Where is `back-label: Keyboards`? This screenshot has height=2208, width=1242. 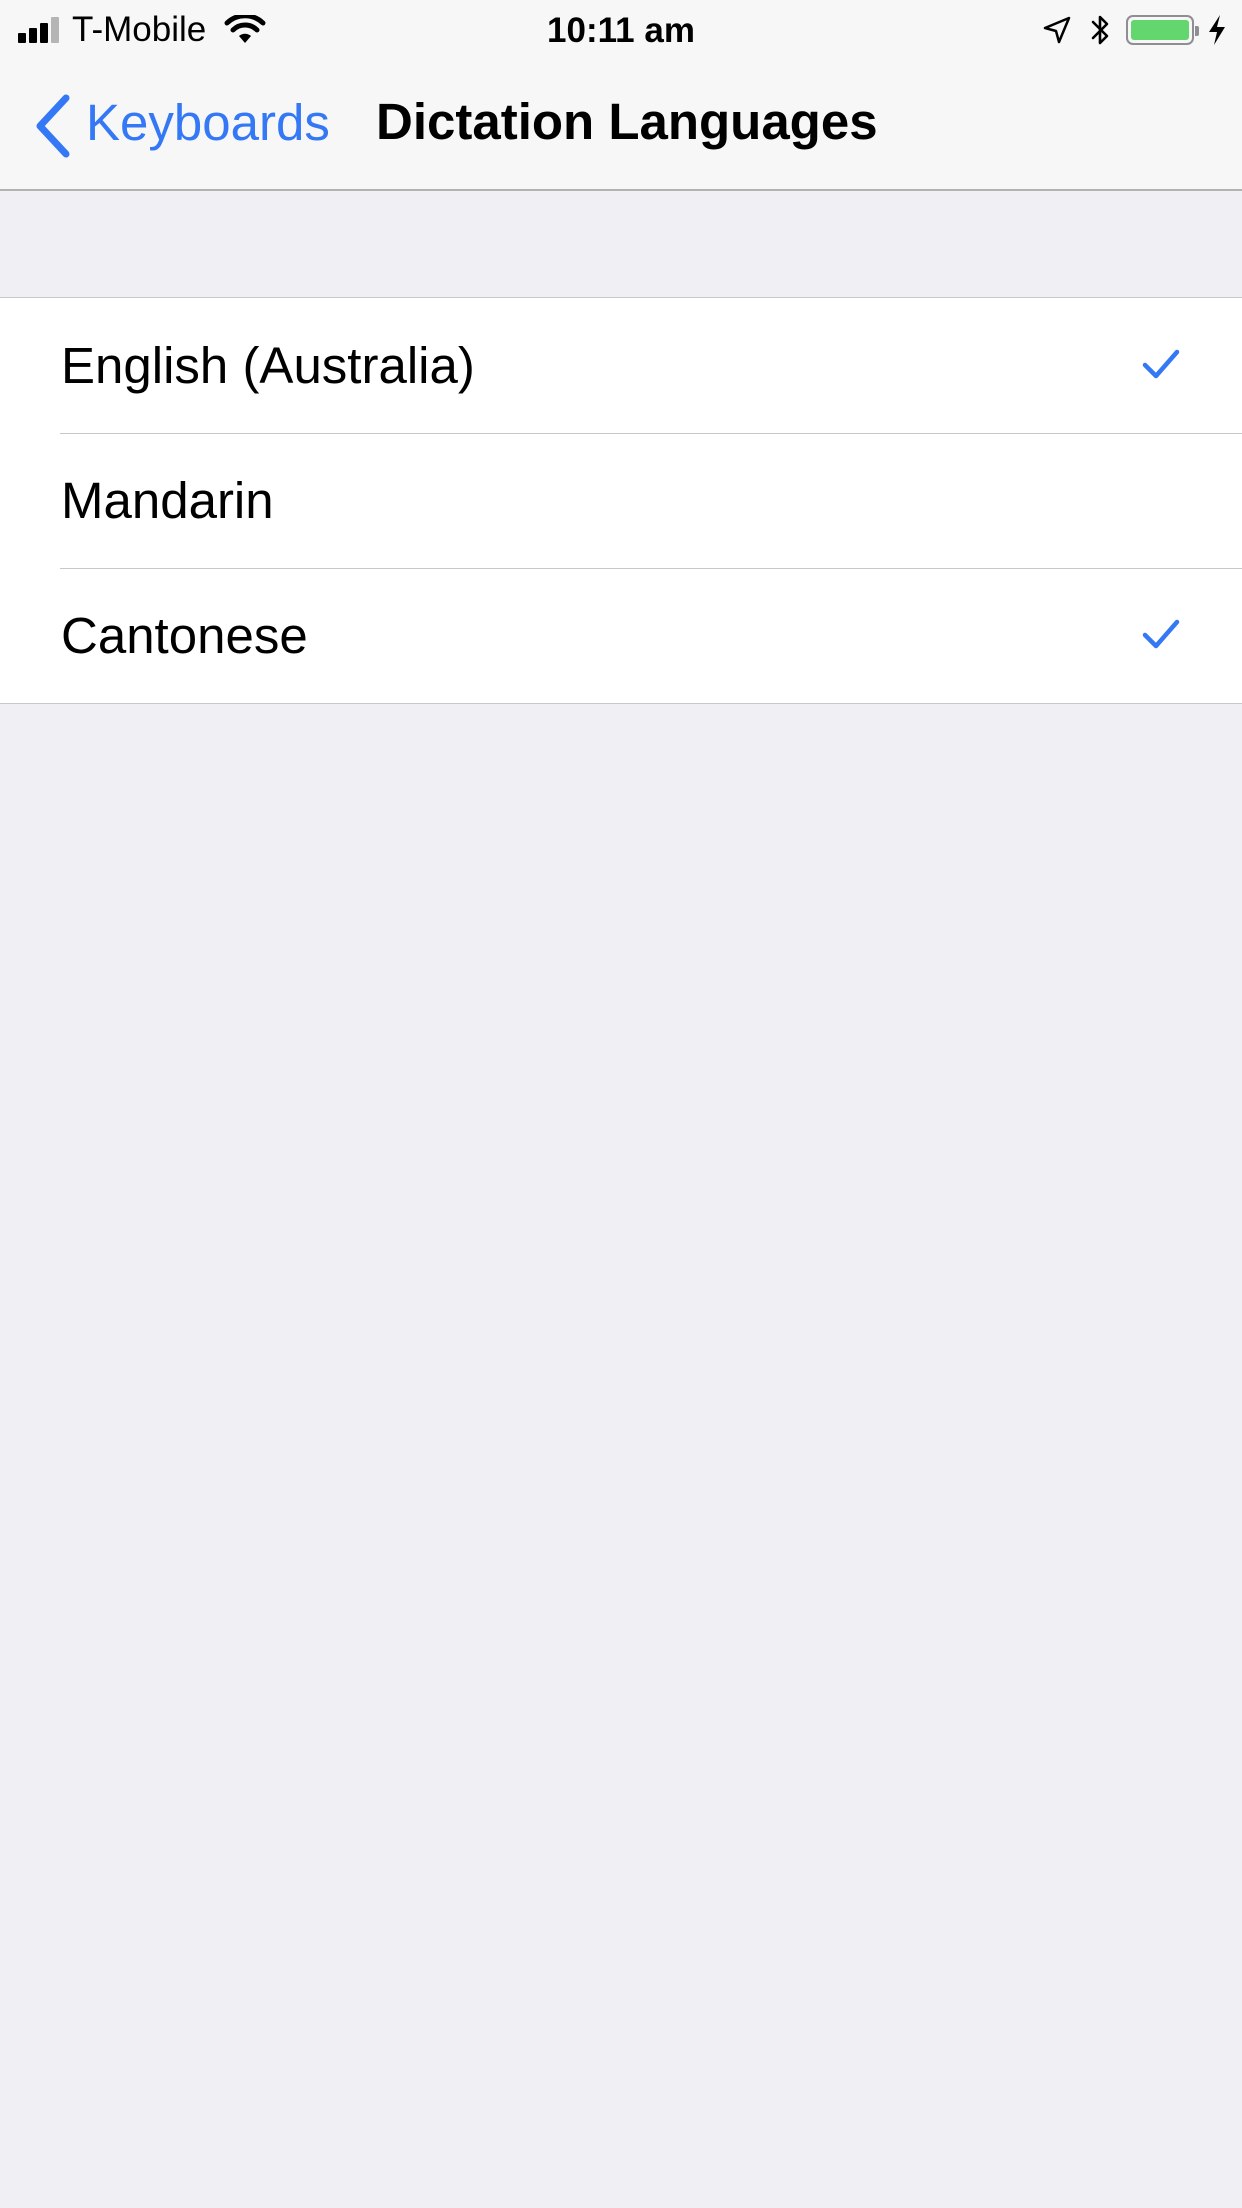 back-label: Keyboards is located at coordinates (208, 122).